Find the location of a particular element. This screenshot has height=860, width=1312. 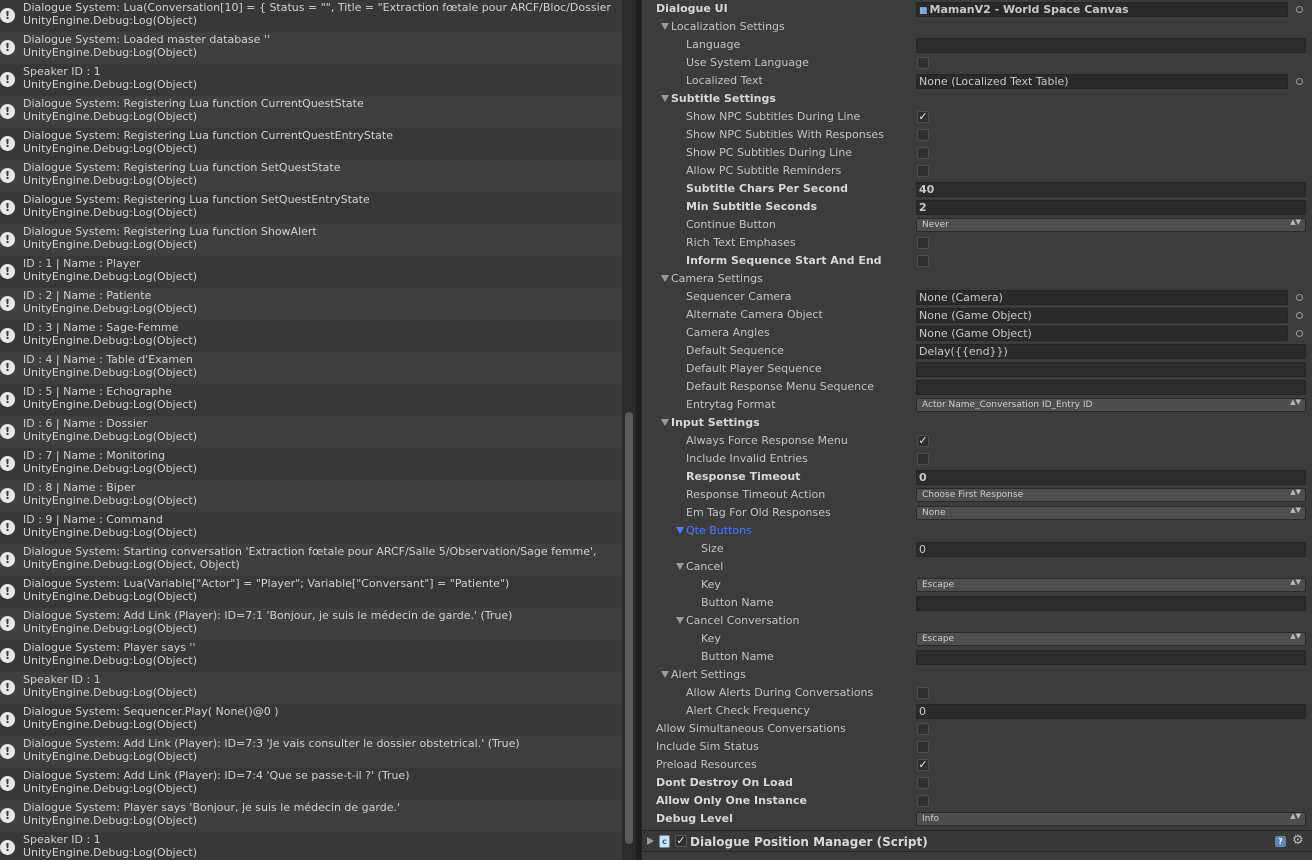

checkbox-show-npc-subtitles-with-responses is located at coordinates (923, 135).